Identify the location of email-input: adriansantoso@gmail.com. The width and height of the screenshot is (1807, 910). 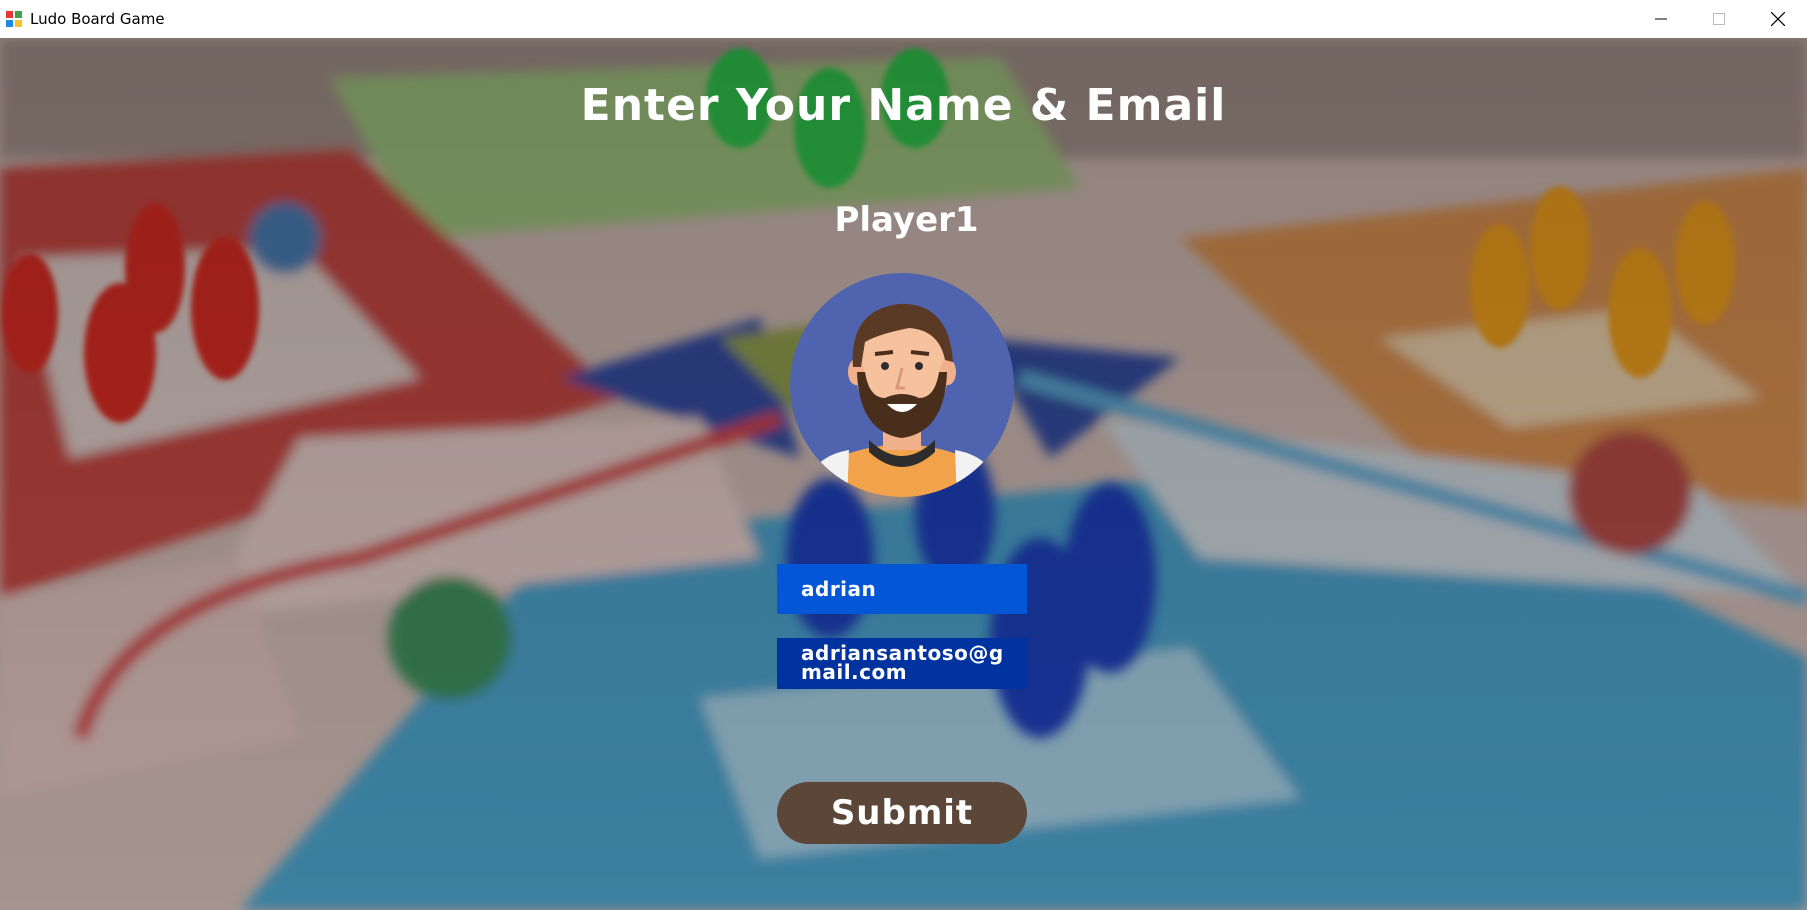
(902, 663).